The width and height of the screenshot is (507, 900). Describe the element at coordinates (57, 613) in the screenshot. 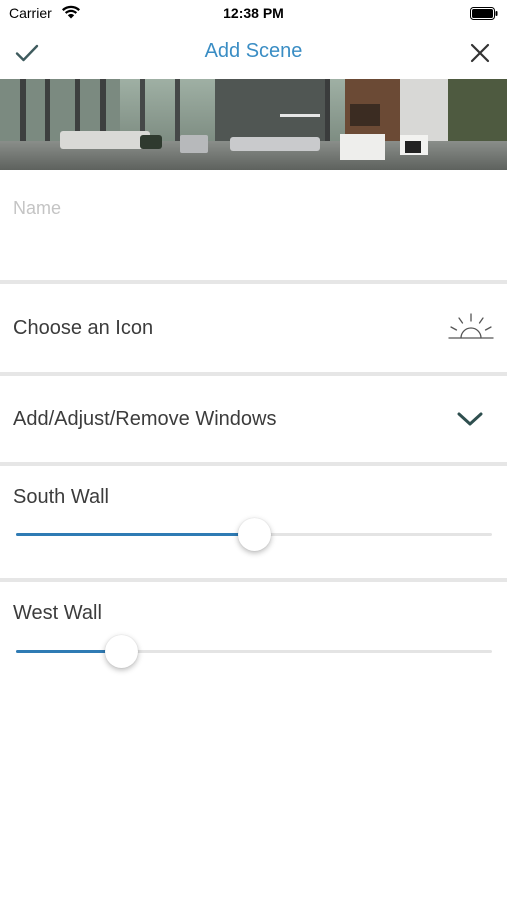

I see `west-wall-label: West Wall` at that location.